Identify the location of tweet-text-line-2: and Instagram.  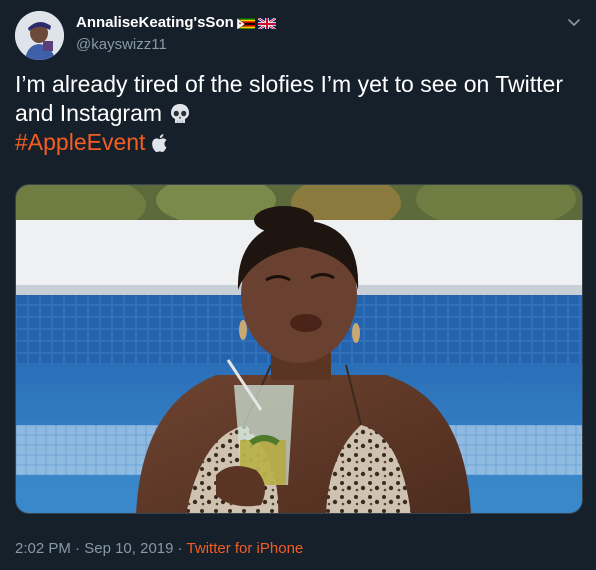
(297, 113).